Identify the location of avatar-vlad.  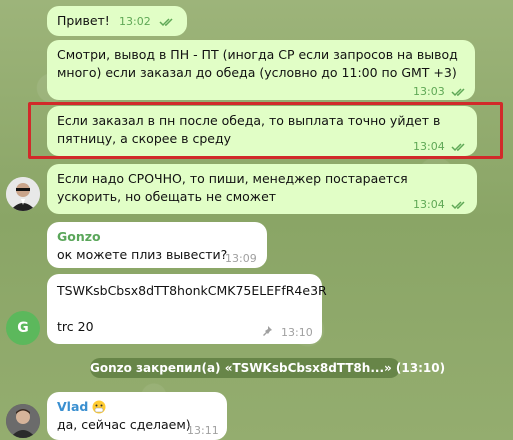
(23, 421).